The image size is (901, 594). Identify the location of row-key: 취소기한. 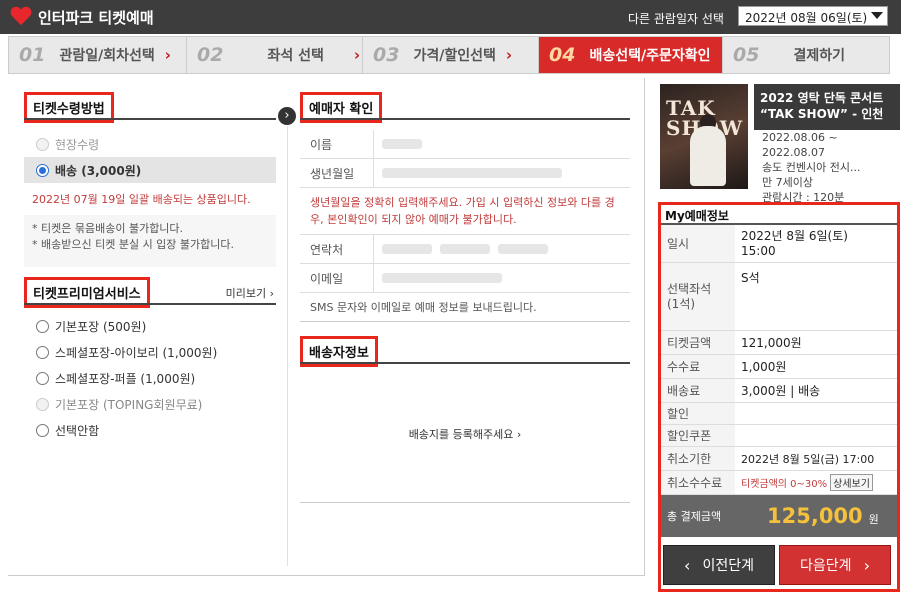
(698, 458).